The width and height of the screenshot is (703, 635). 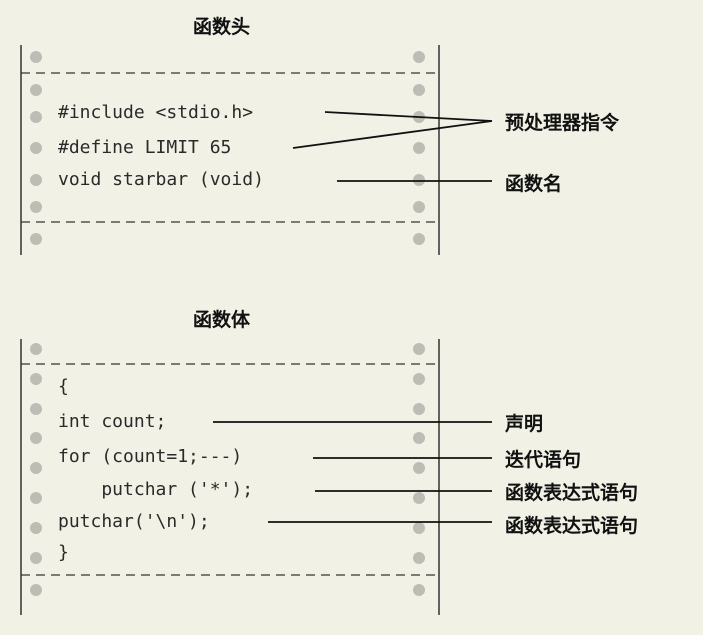 I want to click on code-line-define: #define LIMIT 65, so click(x=145, y=147).